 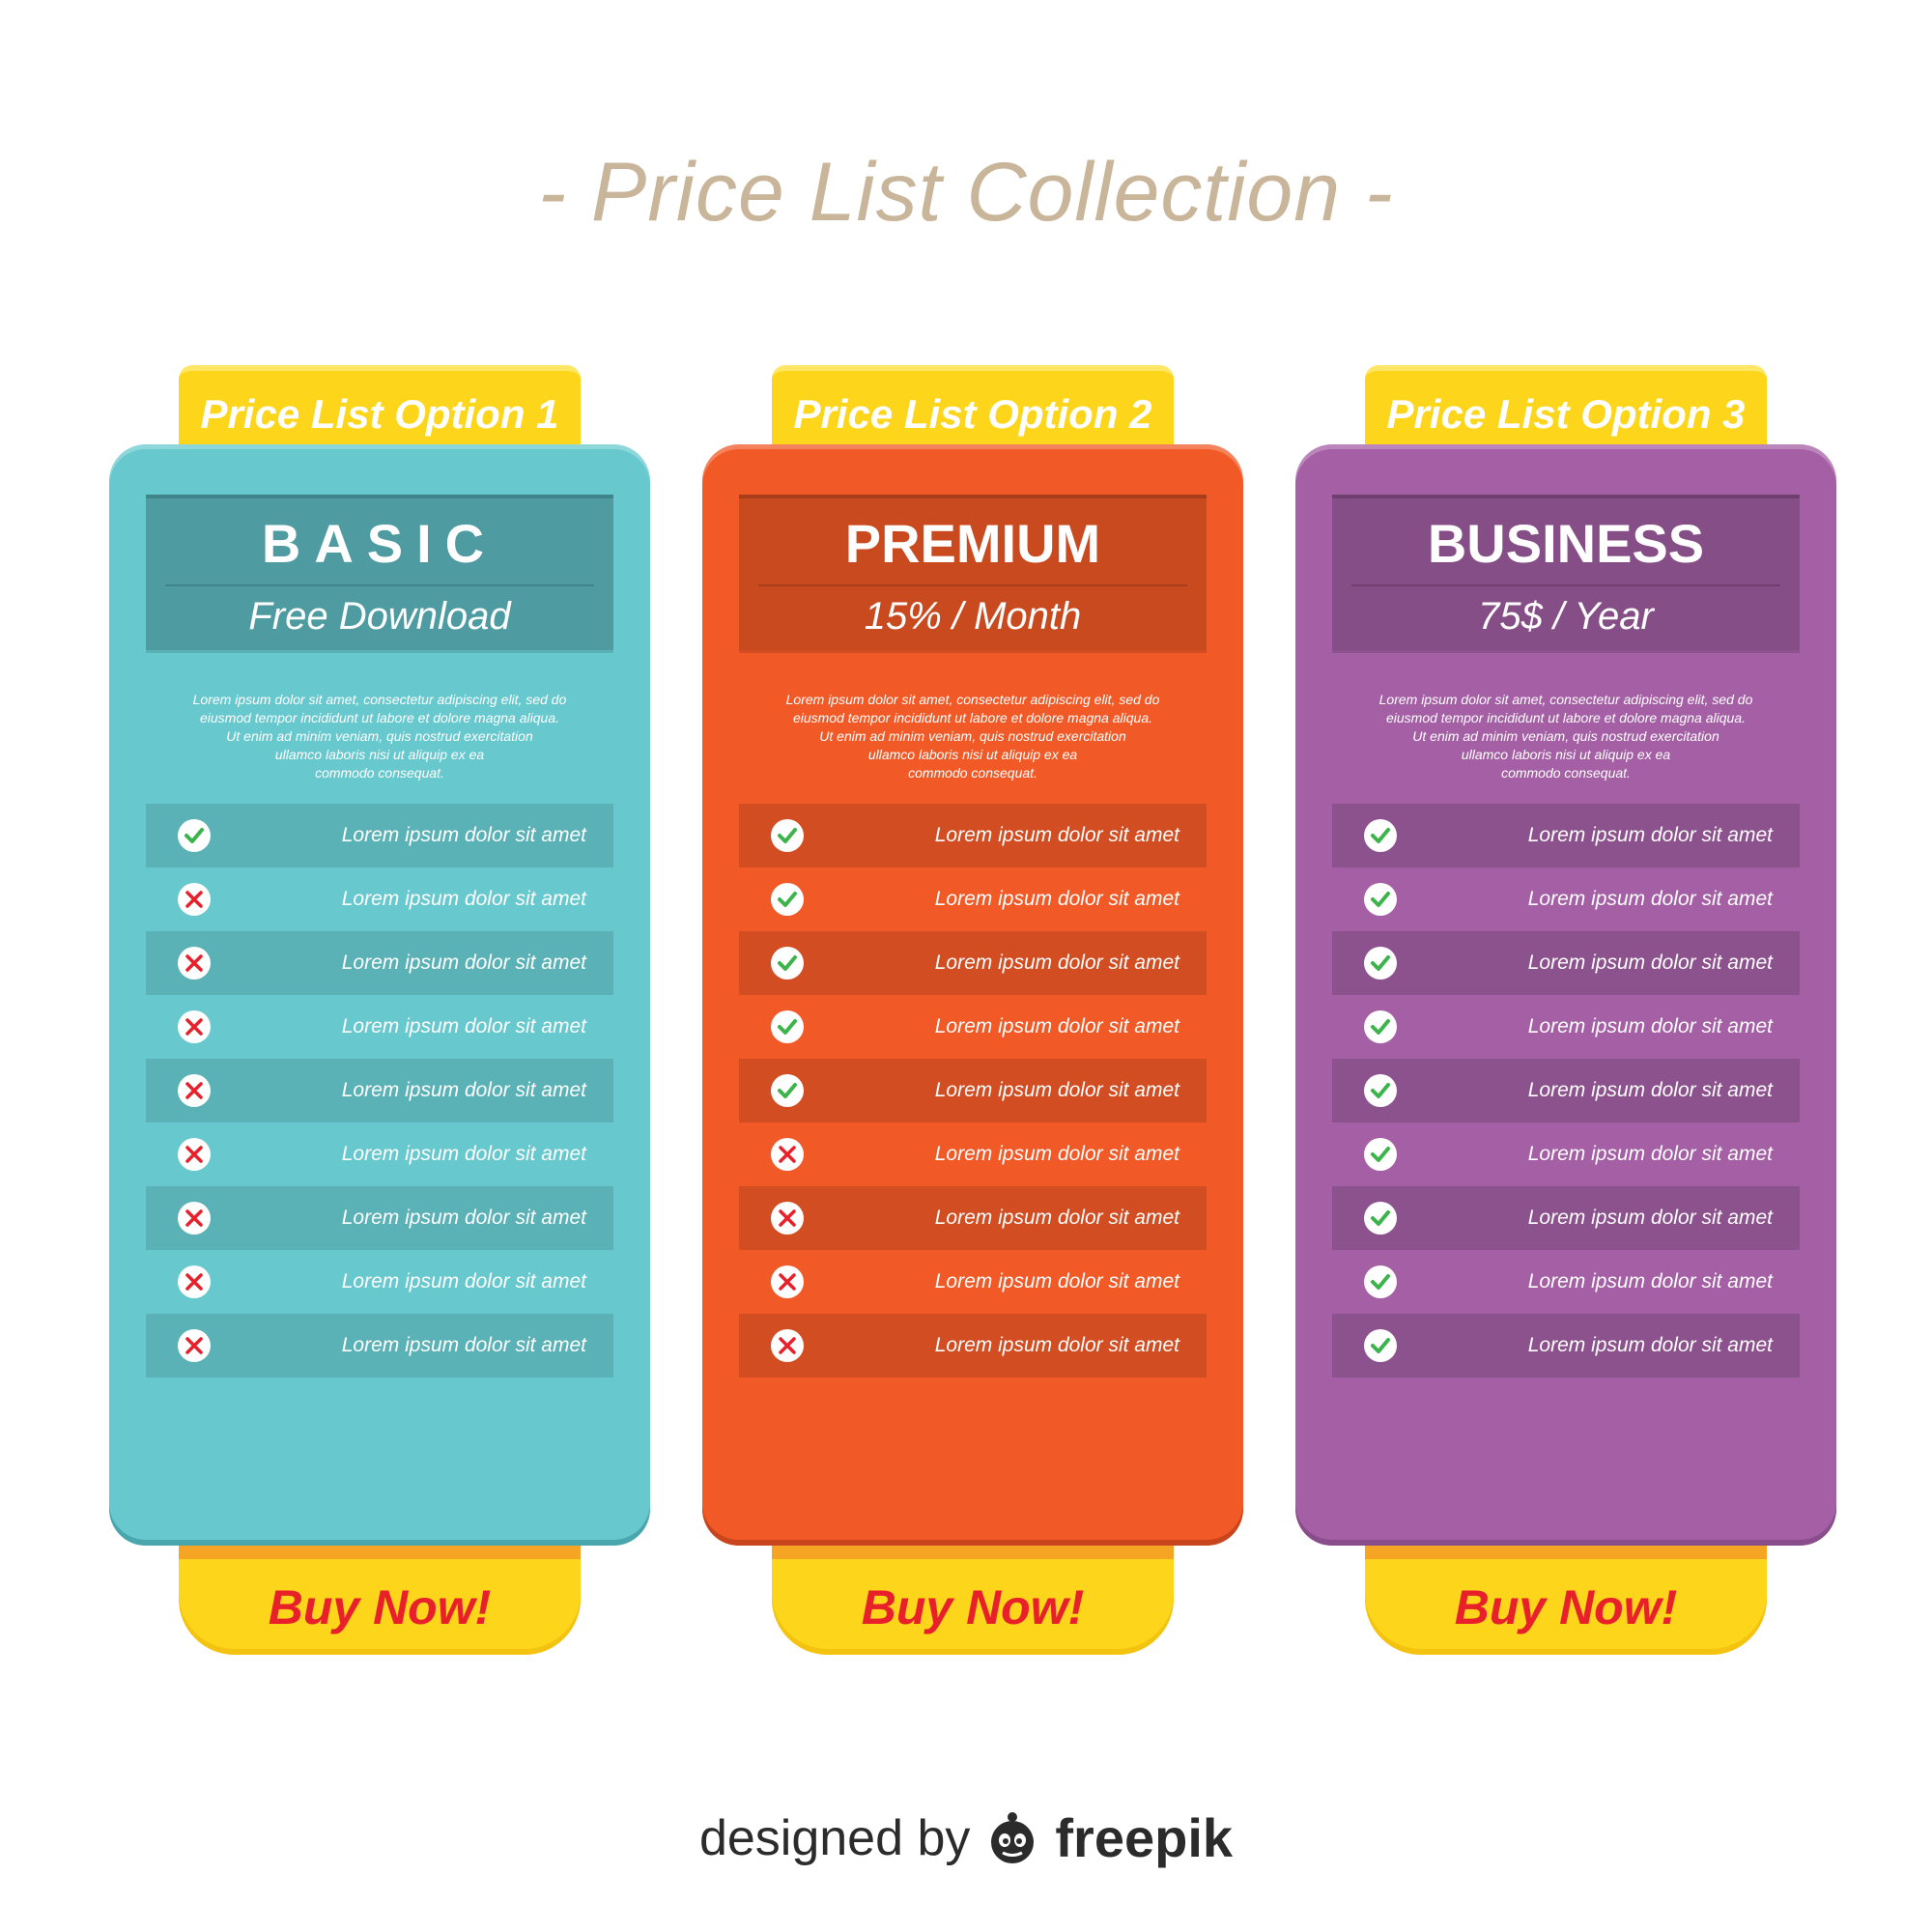 I want to click on plan-name: BASIC, so click(x=379, y=543).